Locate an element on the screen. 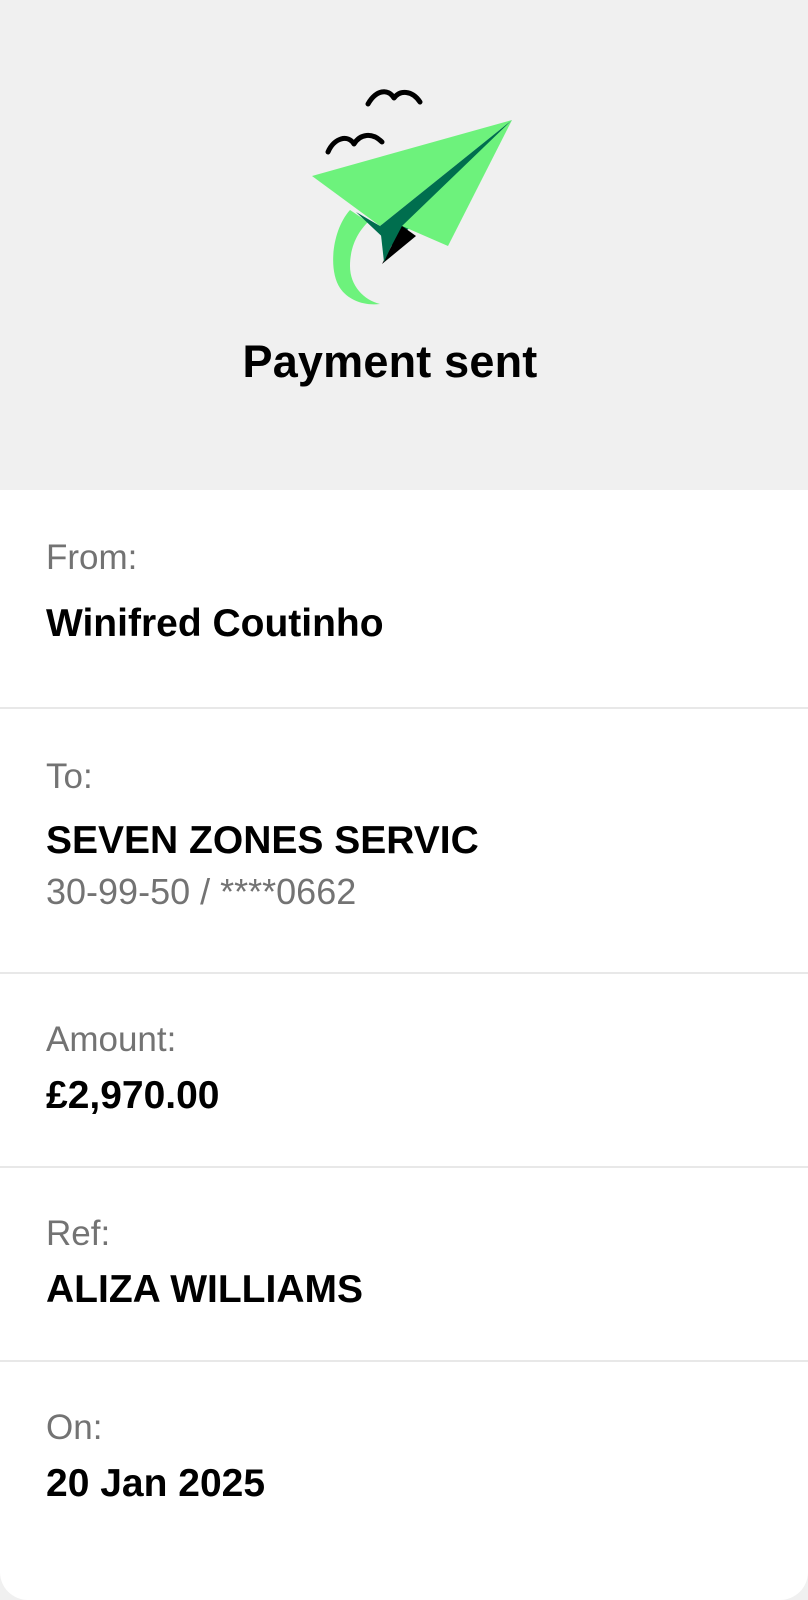 The width and height of the screenshot is (808, 1600). page-title: Payment sent is located at coordinates (390, 361).